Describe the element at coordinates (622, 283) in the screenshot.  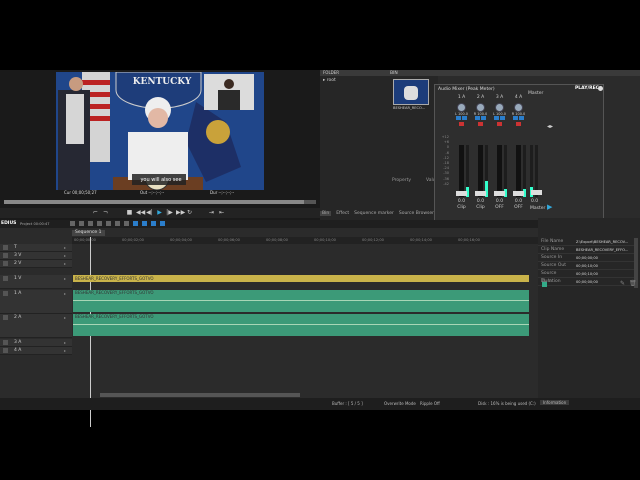
I see `info-edit-icon: ✎` at that location.